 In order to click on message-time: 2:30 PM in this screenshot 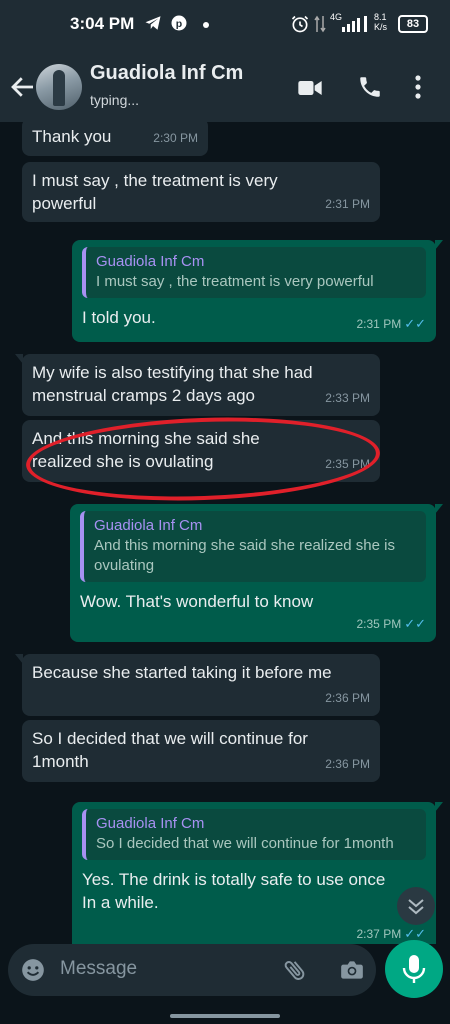, I will do `click(175, 138)`.